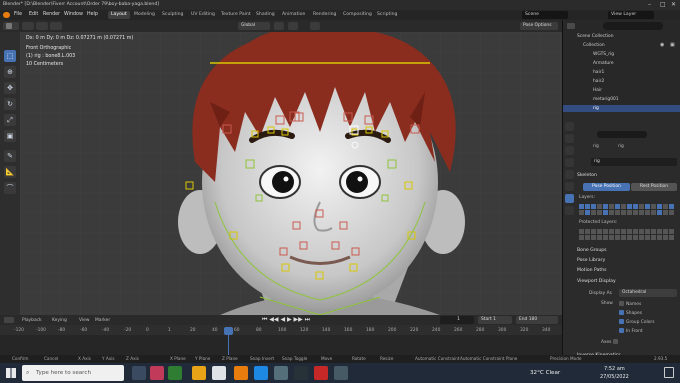 This screenshot has height=383, width=680. Describe the element at coordinates (172, 15) in the screenshot. I see `tab-sculpting: Sculpting` at that location.